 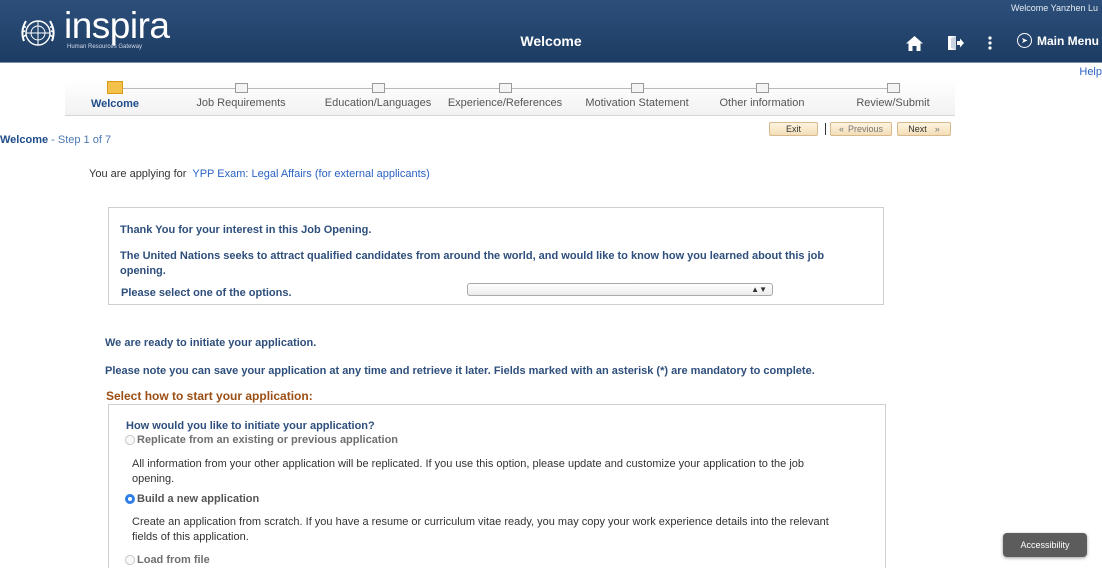 I want to click on chevron-right-icon: », so click(x=937, y=129).